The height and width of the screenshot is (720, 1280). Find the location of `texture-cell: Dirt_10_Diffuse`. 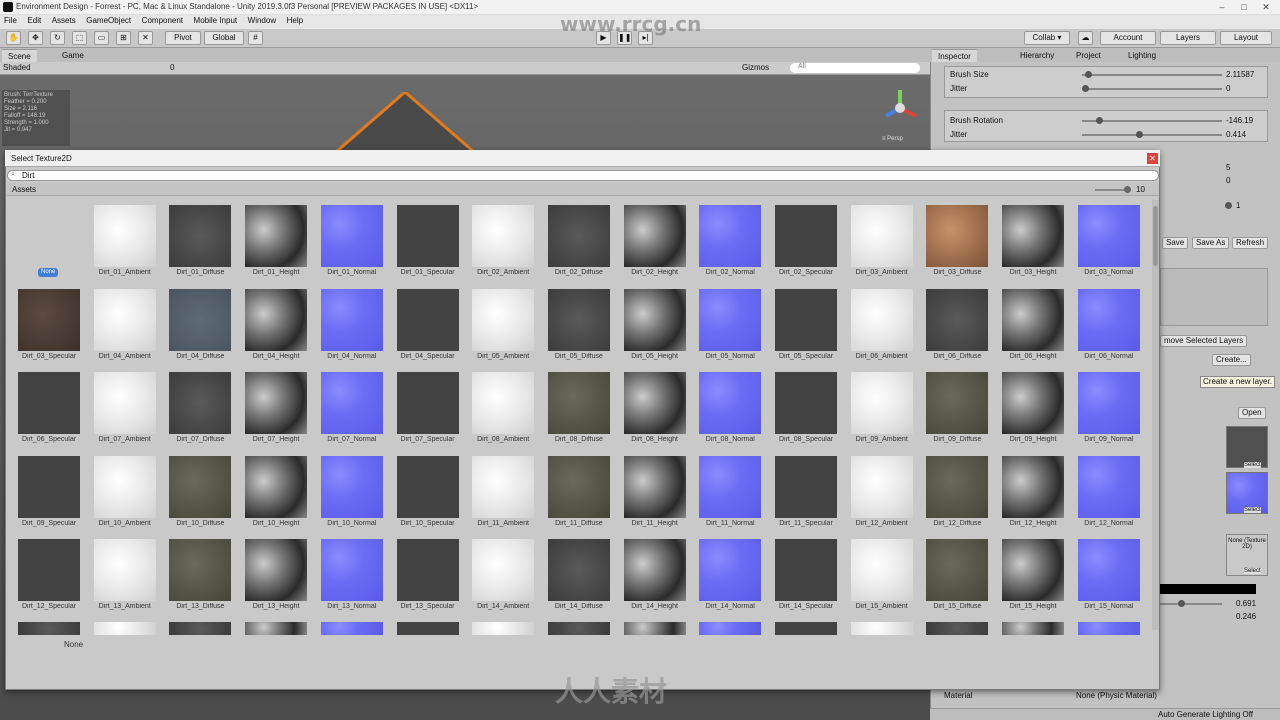

texture-cell: Dirt_10_Diffuse is located at coordinates (200, 494).